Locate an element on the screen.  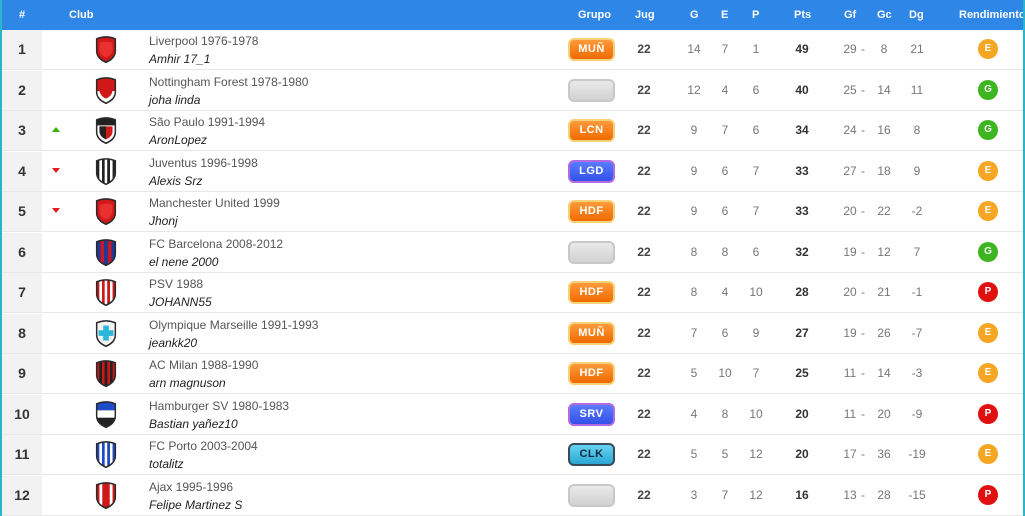
club-name: Hamburger SV 1980-1983 is located at coordinates (219, 406).